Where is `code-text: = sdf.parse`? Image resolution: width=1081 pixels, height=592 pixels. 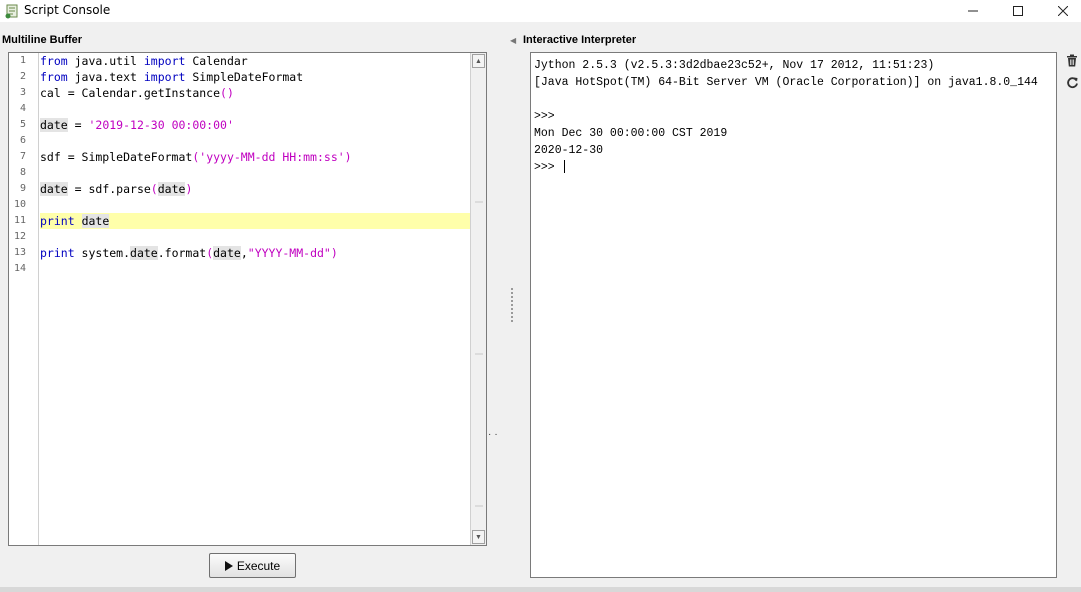 code-text: = sdf.parse is located at coordinates (109, 189).